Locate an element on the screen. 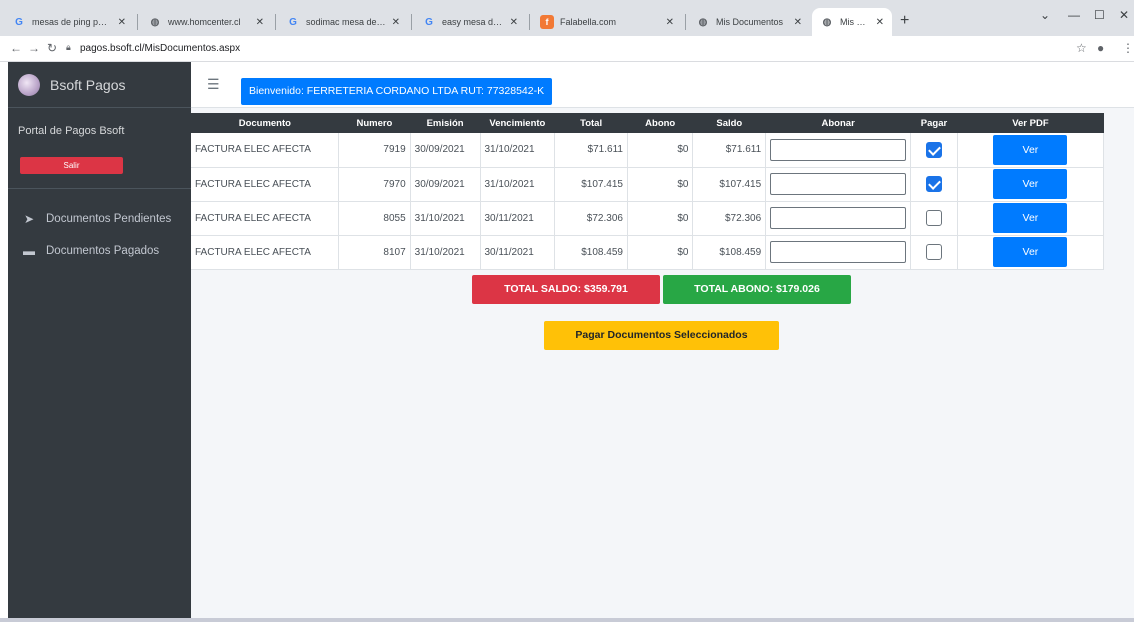  reload-icon: ↻ is located at coordinates (52, 48).